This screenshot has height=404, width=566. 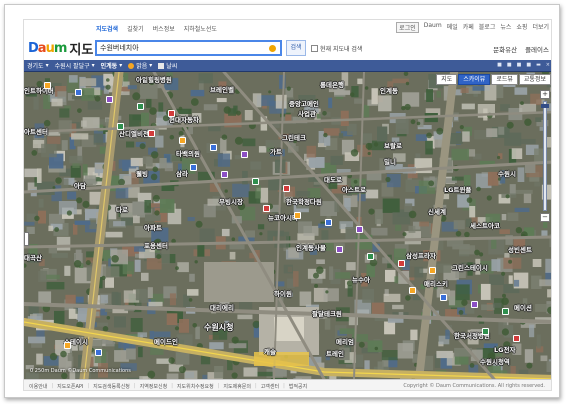 What do you see at coordinates (528, 65) in the screenshot?
I see `fullscreen-icon: ■` at bounding box center [528, 65].